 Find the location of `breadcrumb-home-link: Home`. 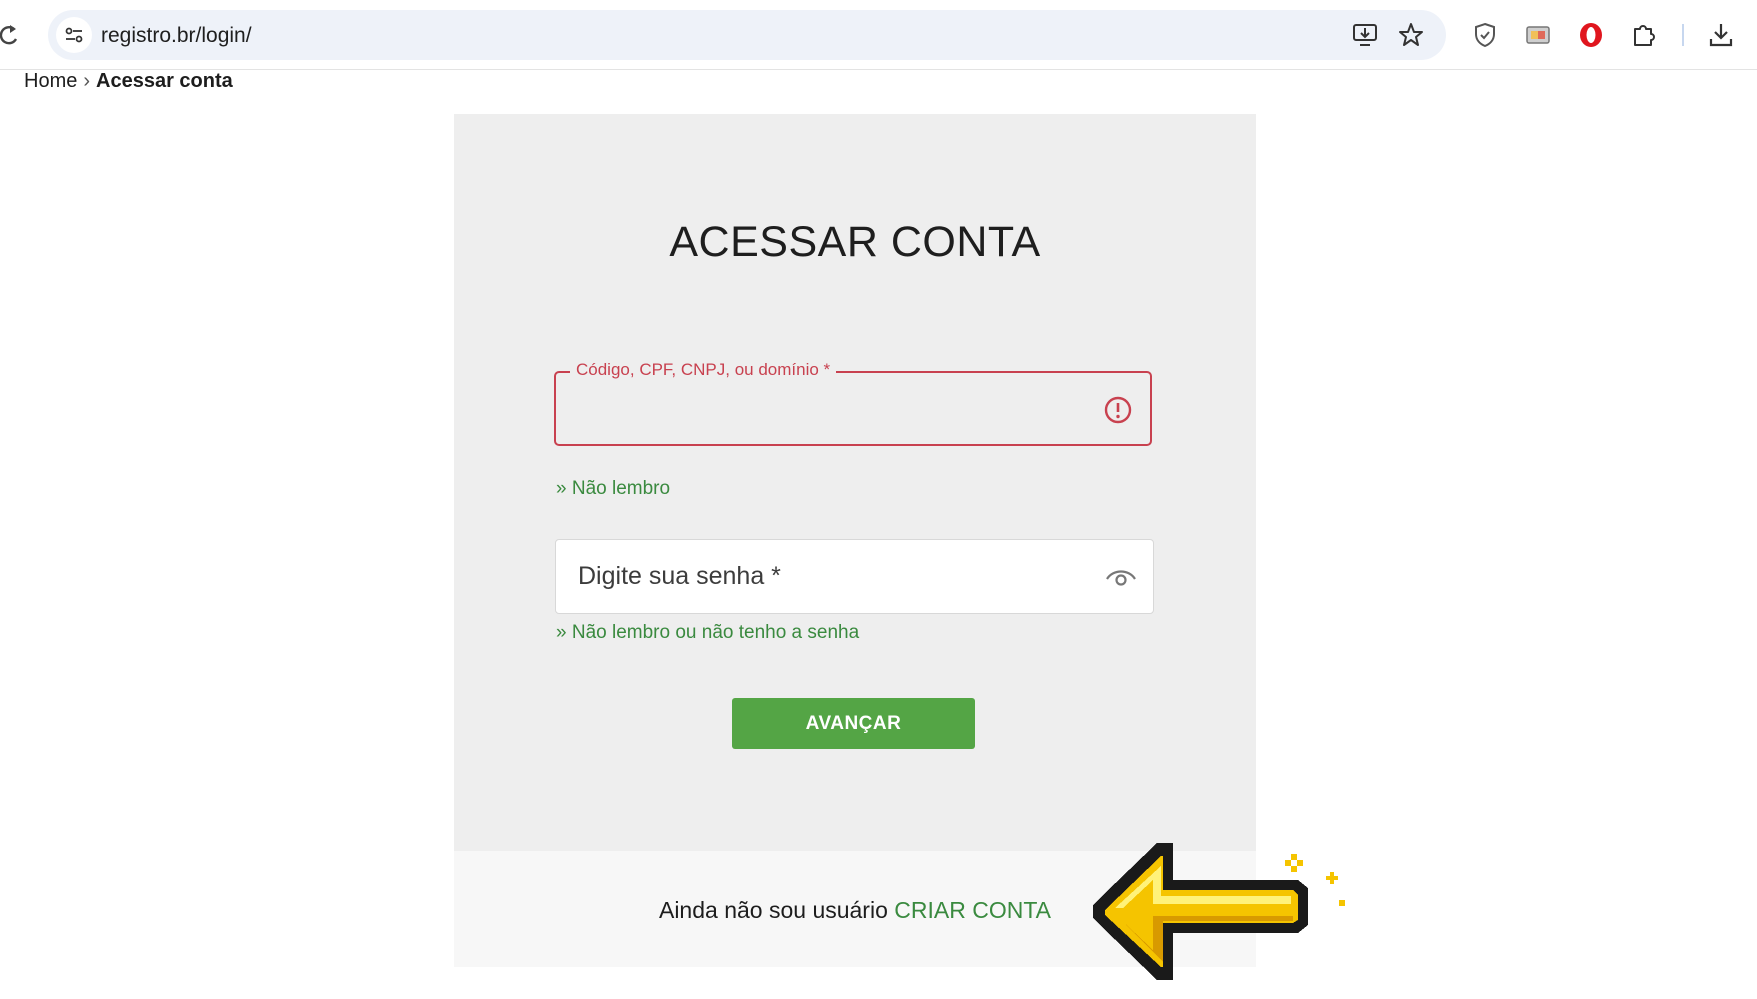

breadcrumb-home-link: Home is located at coordinates (50, 81).